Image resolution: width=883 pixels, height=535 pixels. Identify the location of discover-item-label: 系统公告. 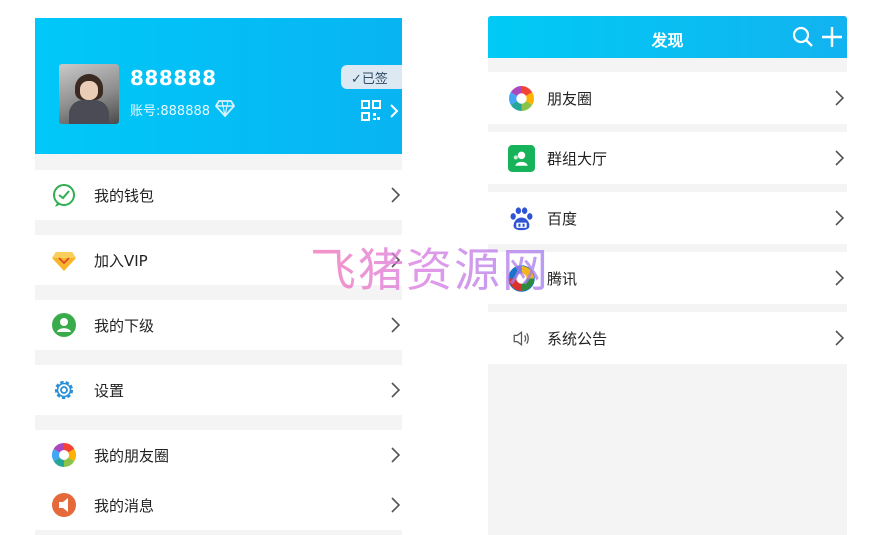
(577, 339).